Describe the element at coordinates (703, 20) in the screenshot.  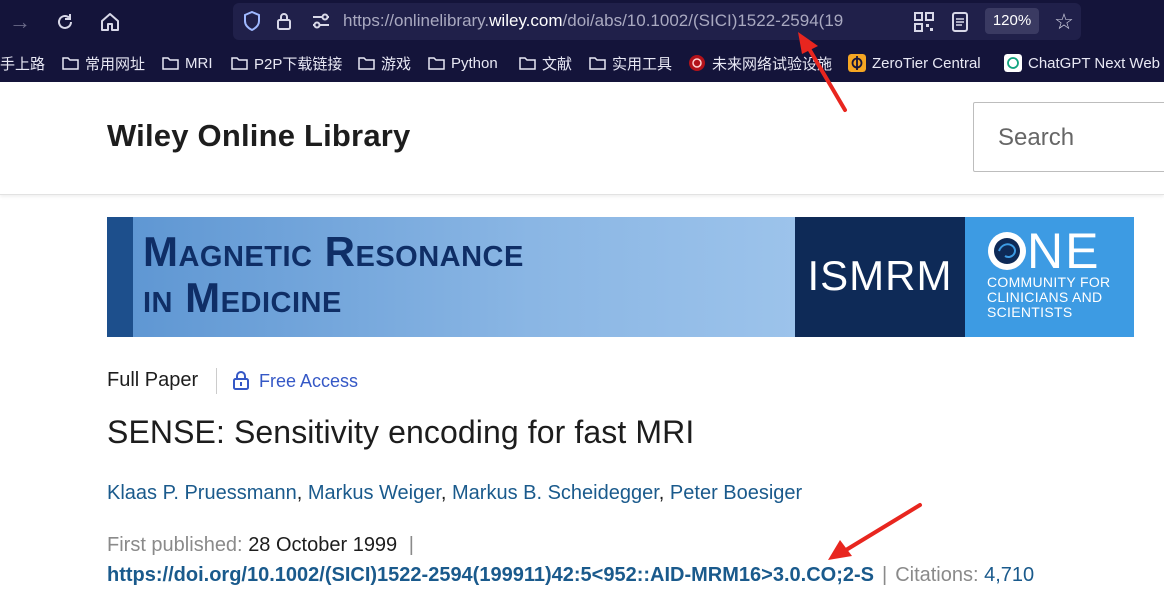
I see `url-suffix: /doi/abs/10.1002/(SICI)1522-2594(19` at that location.